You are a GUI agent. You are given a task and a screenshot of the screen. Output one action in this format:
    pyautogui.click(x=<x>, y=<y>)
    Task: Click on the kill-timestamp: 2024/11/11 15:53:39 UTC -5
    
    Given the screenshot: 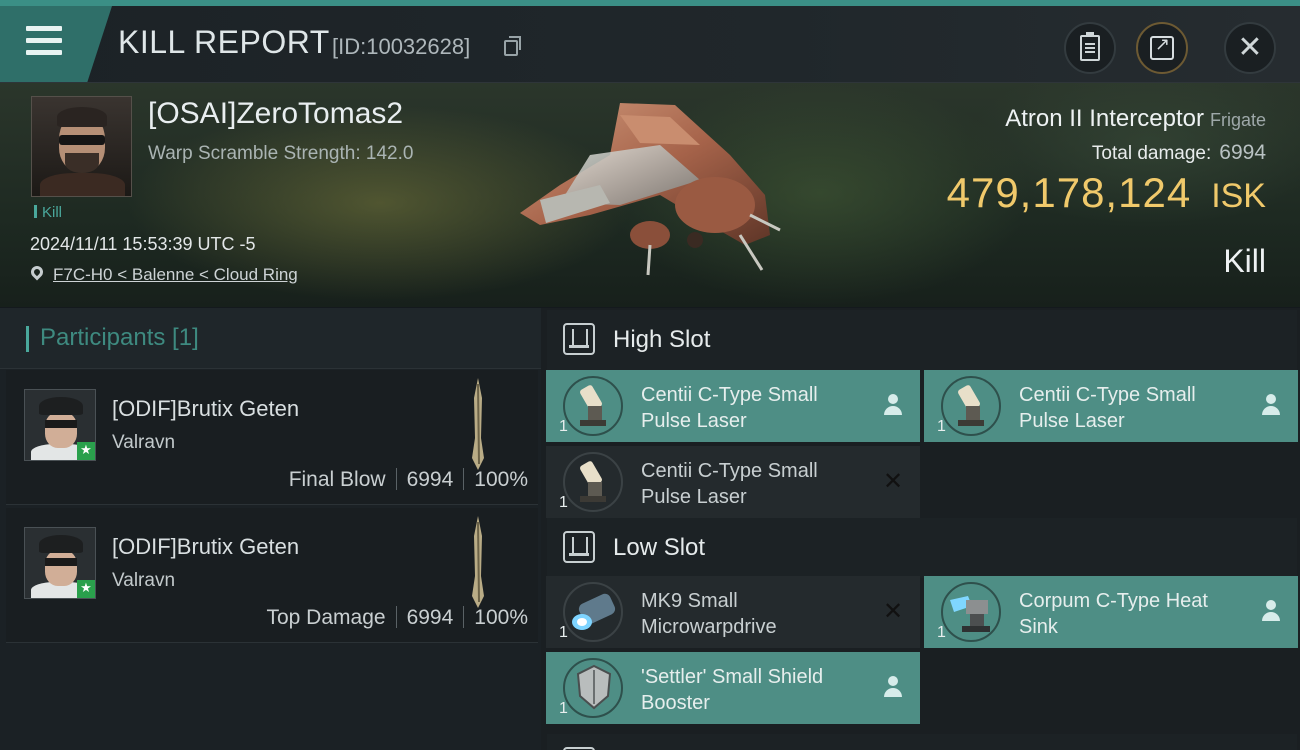 What is the action you would take?
    pyautogui.click(x=143, y=244)
    